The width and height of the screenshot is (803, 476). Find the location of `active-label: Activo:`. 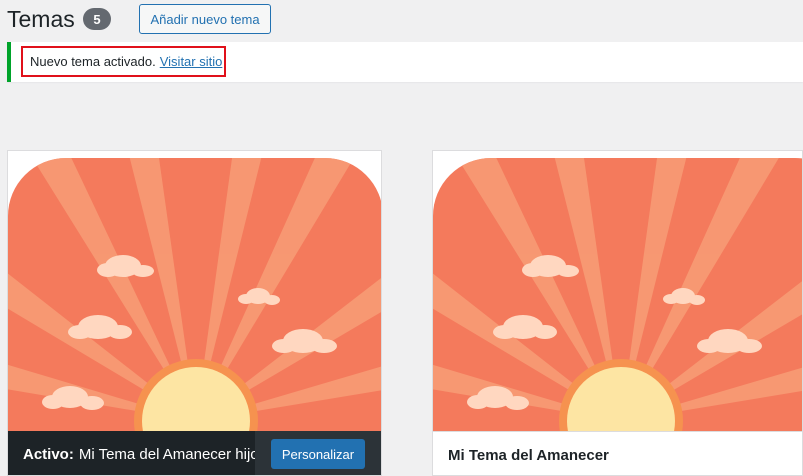

active-label: Activo: is located at coordinates (48, 454).